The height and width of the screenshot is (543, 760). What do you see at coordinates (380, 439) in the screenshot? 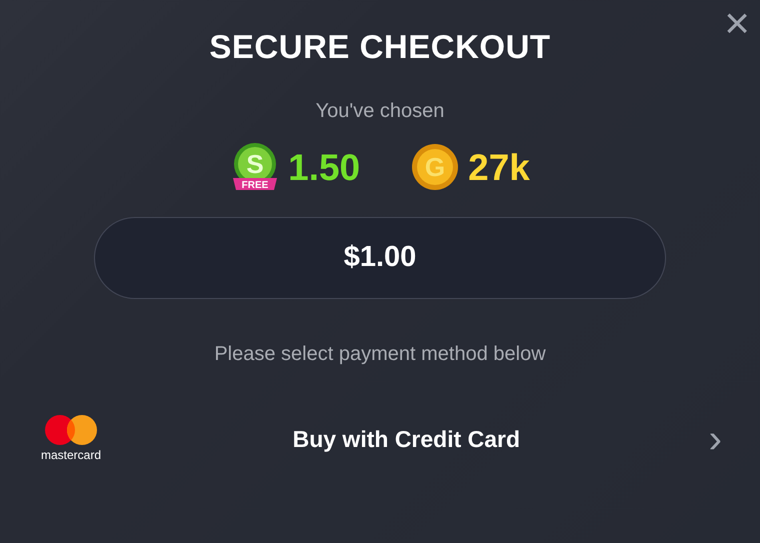
I see `credit-card-button: mastercard Buy with Credit Card ›` at bounding box center [380, 439].